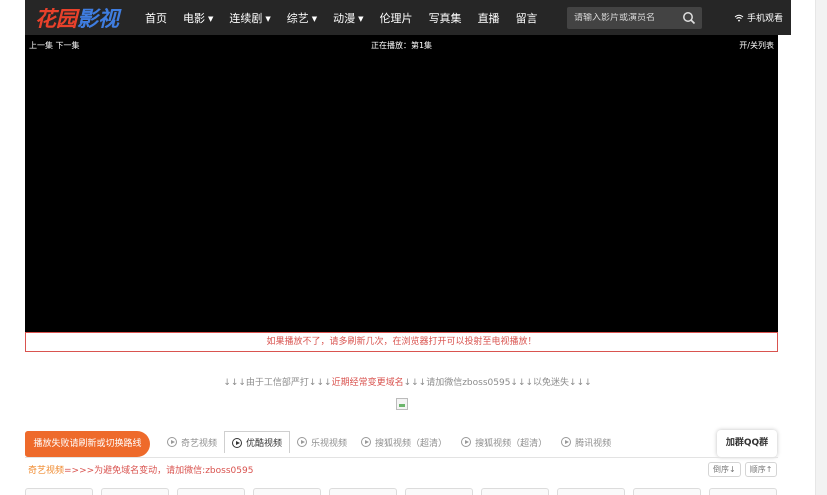 Image resolution: width=827 pixels, height=495 pixels. I want to click on nav-label: 留言, so click(526, 18).